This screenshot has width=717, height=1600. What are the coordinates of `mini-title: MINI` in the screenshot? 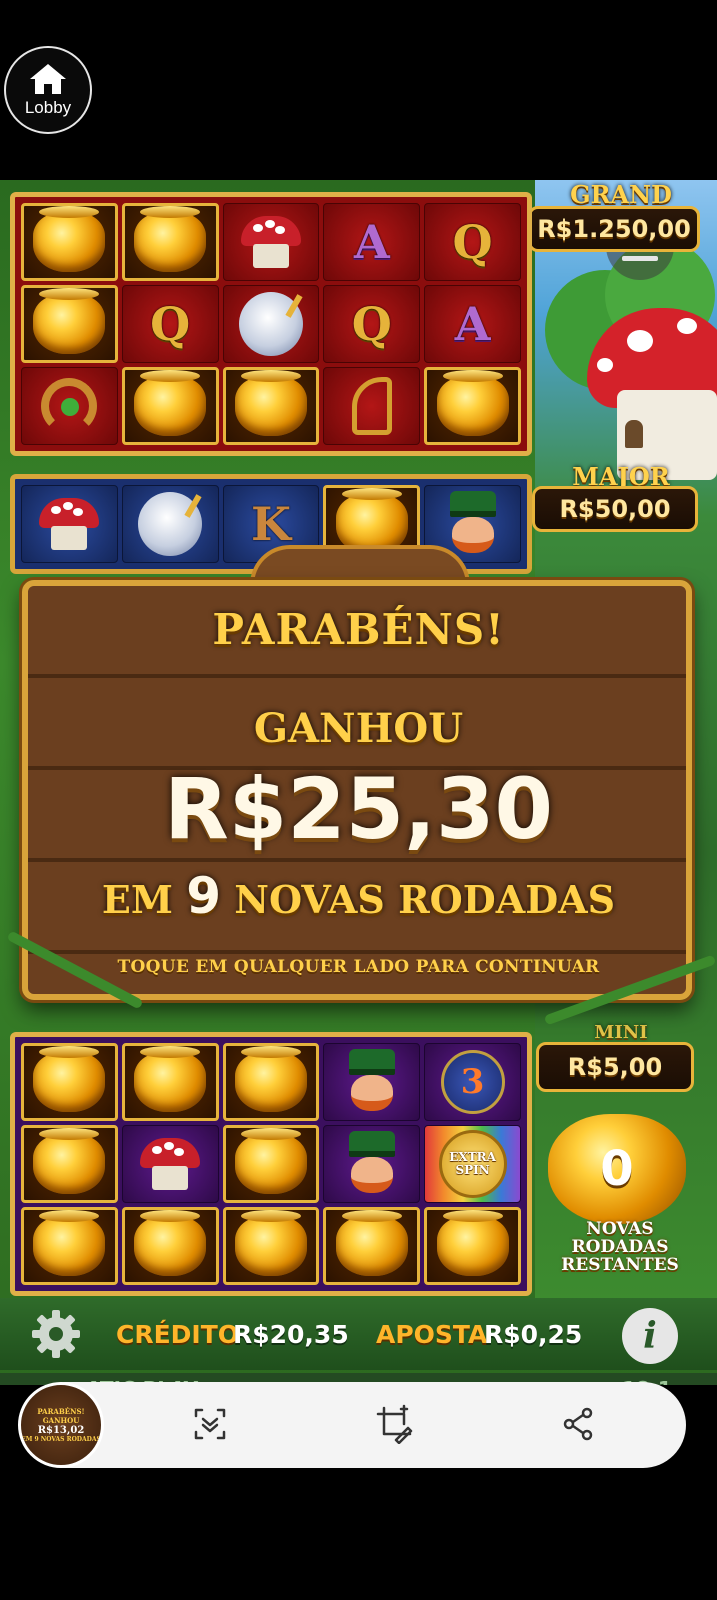 It's located at (621, 1032).